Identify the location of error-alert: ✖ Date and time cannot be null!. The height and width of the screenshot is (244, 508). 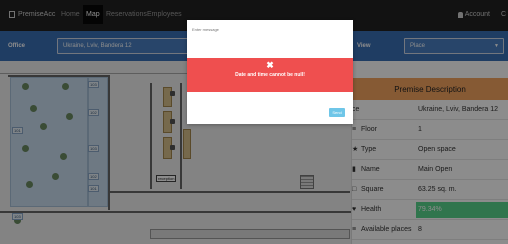
(270, 75).